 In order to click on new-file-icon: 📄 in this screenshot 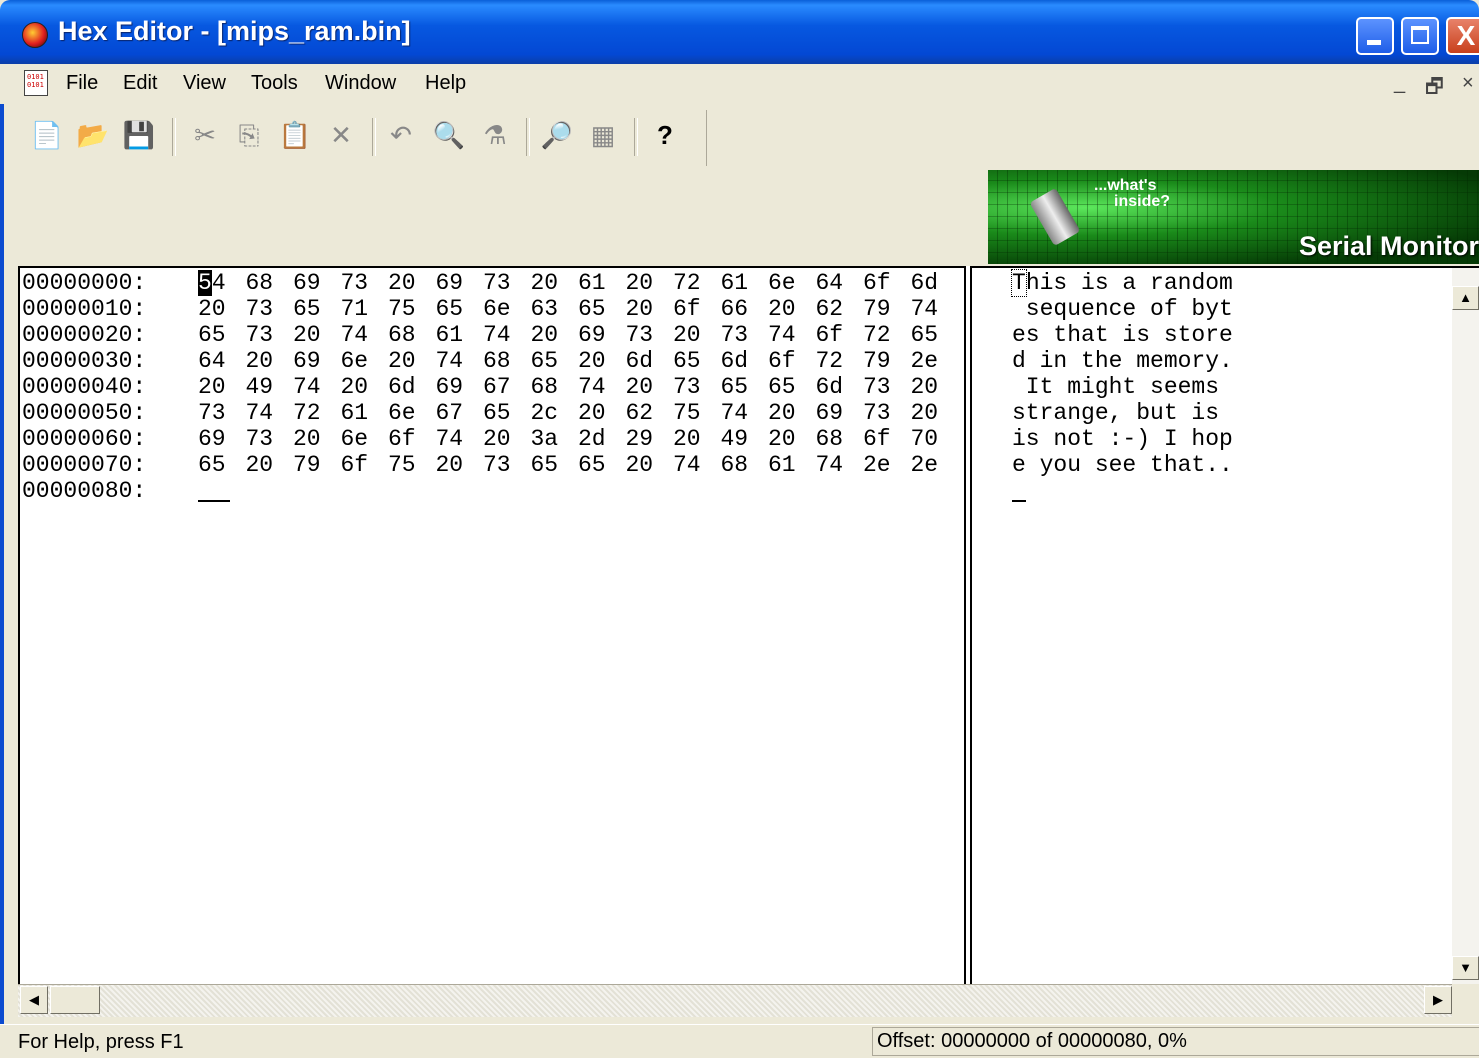, I will do `click(47, 135)`.